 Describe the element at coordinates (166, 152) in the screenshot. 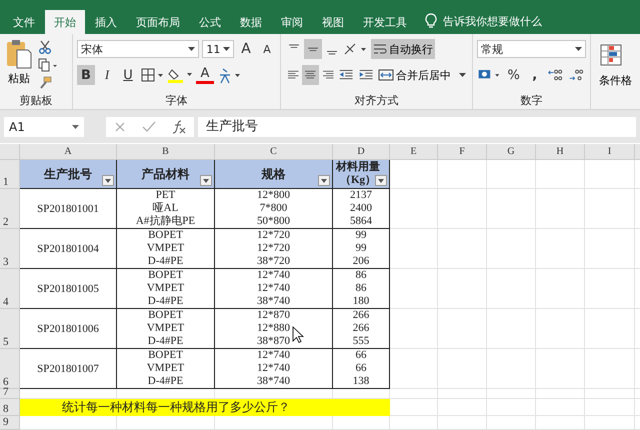

I see `column-header: B` at that location.